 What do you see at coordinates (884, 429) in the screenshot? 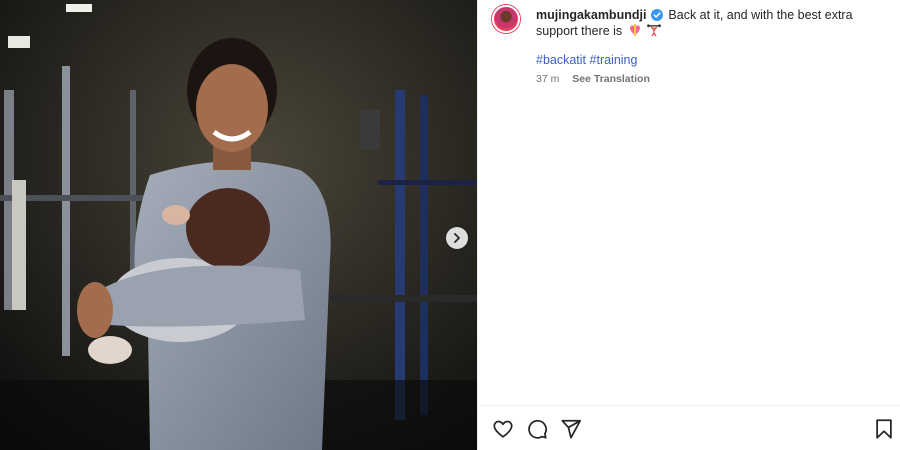
I see `save-button` at bounding box center [884, 429].